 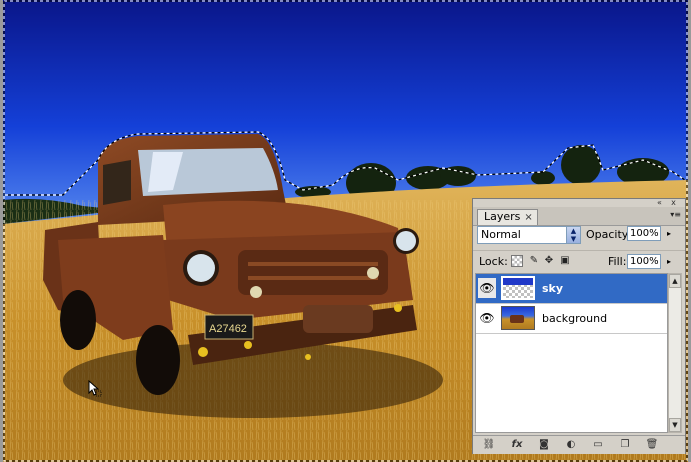 I want to click on fill-value: 100%, so click(x=644, y=261).